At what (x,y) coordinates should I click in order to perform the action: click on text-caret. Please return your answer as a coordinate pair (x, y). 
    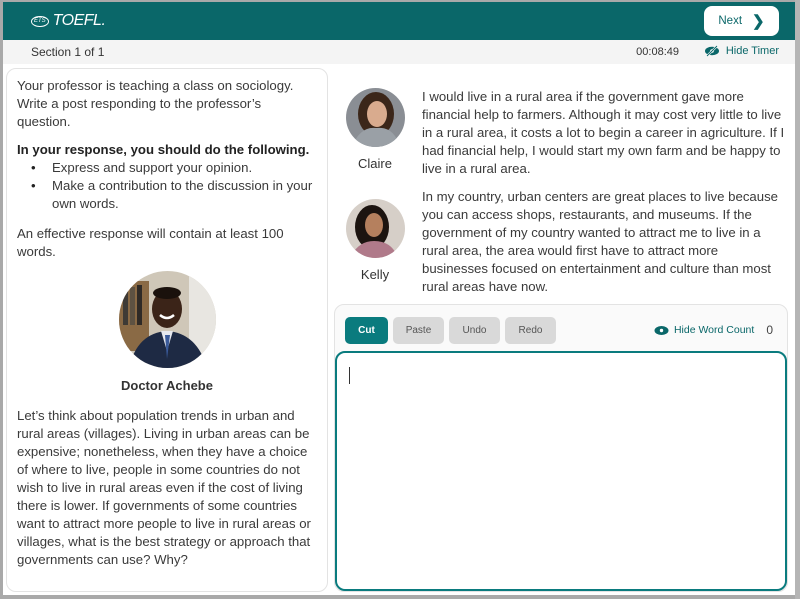
    Looking at the image, I should click on (349, 375).